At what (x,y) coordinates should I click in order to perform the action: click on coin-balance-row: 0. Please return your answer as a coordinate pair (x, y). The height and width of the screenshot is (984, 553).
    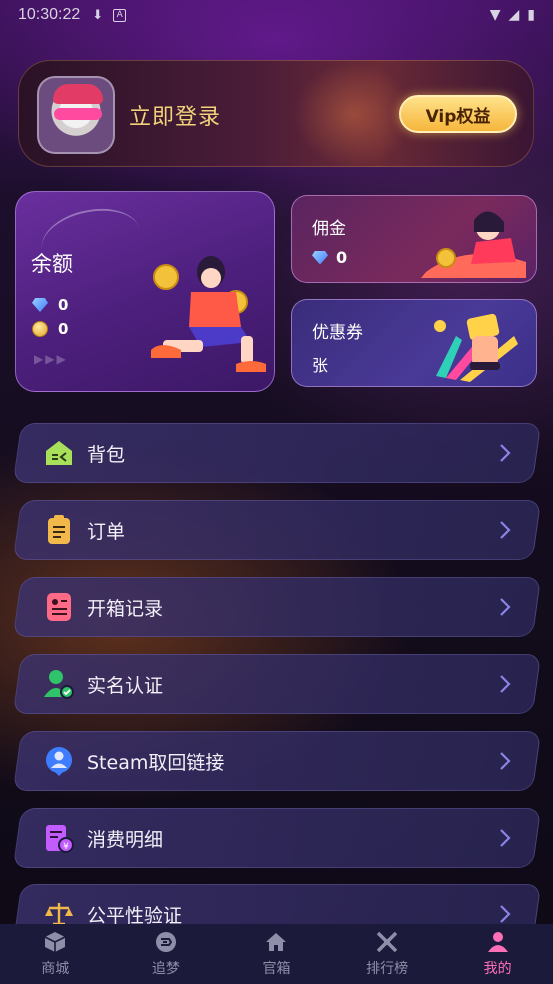
    Looking at the image, I should click on (50, 329).